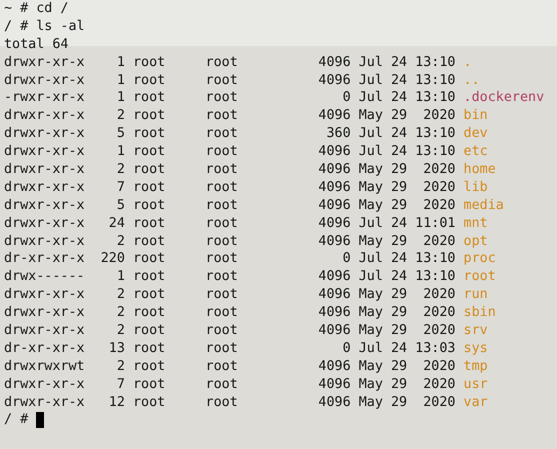 Image resolution: width=557 pixels, height=449 pixels. I want to click on file-details: drwxr-xr-x 5 root root 360 Jul 24 13:10, so click(230, 134).